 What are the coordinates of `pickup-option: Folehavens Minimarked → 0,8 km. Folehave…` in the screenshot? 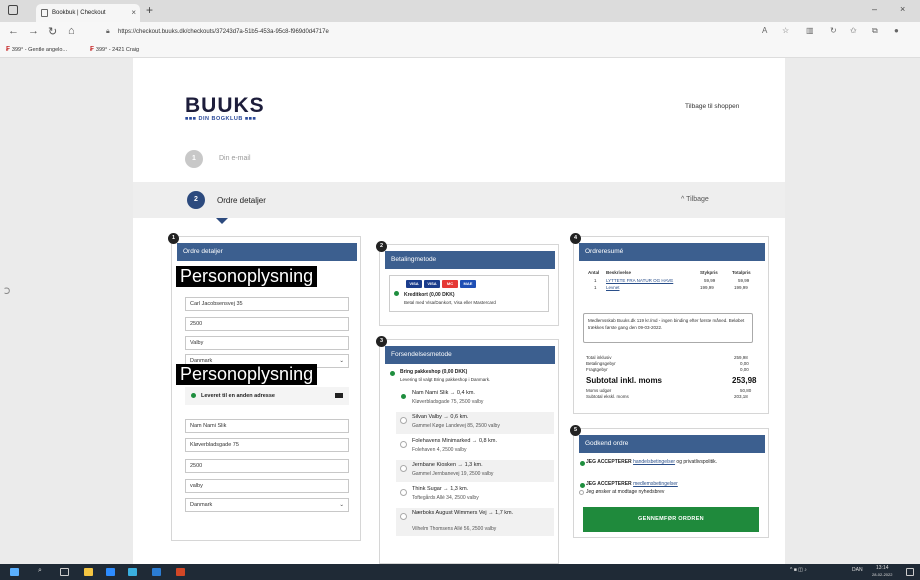 It's located at (475, 447).